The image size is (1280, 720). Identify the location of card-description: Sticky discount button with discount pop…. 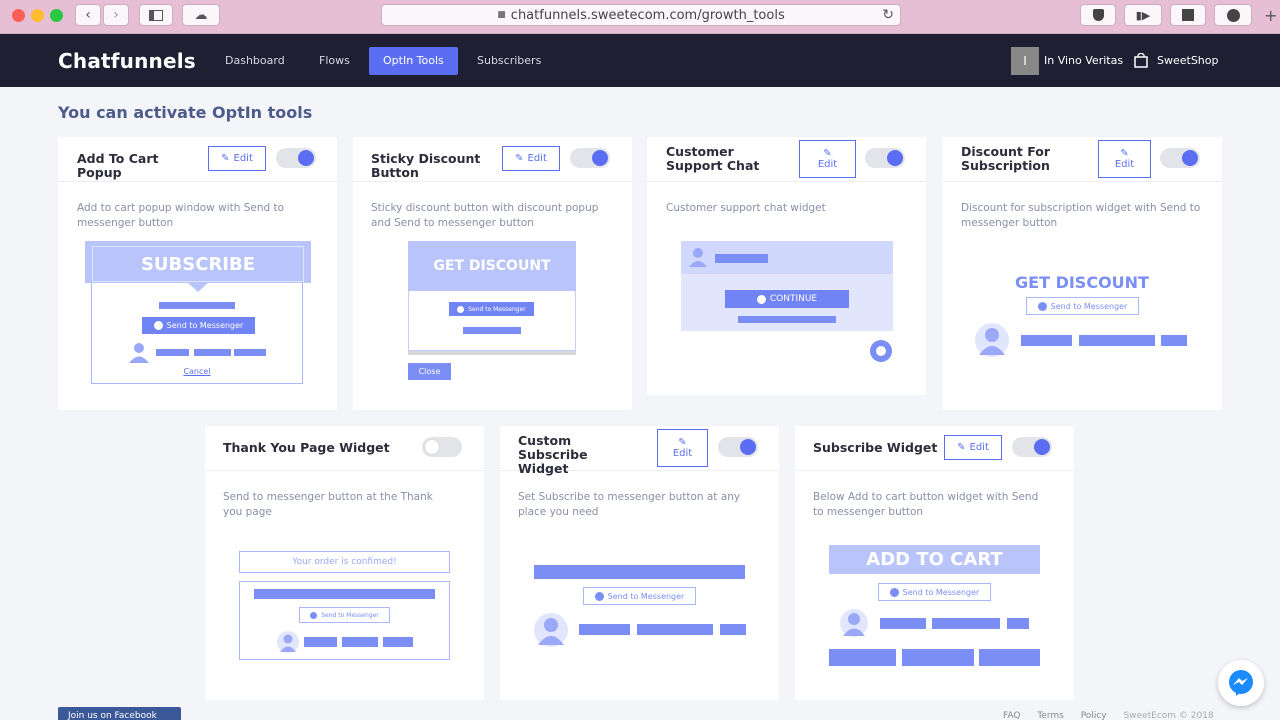
(485, 215).